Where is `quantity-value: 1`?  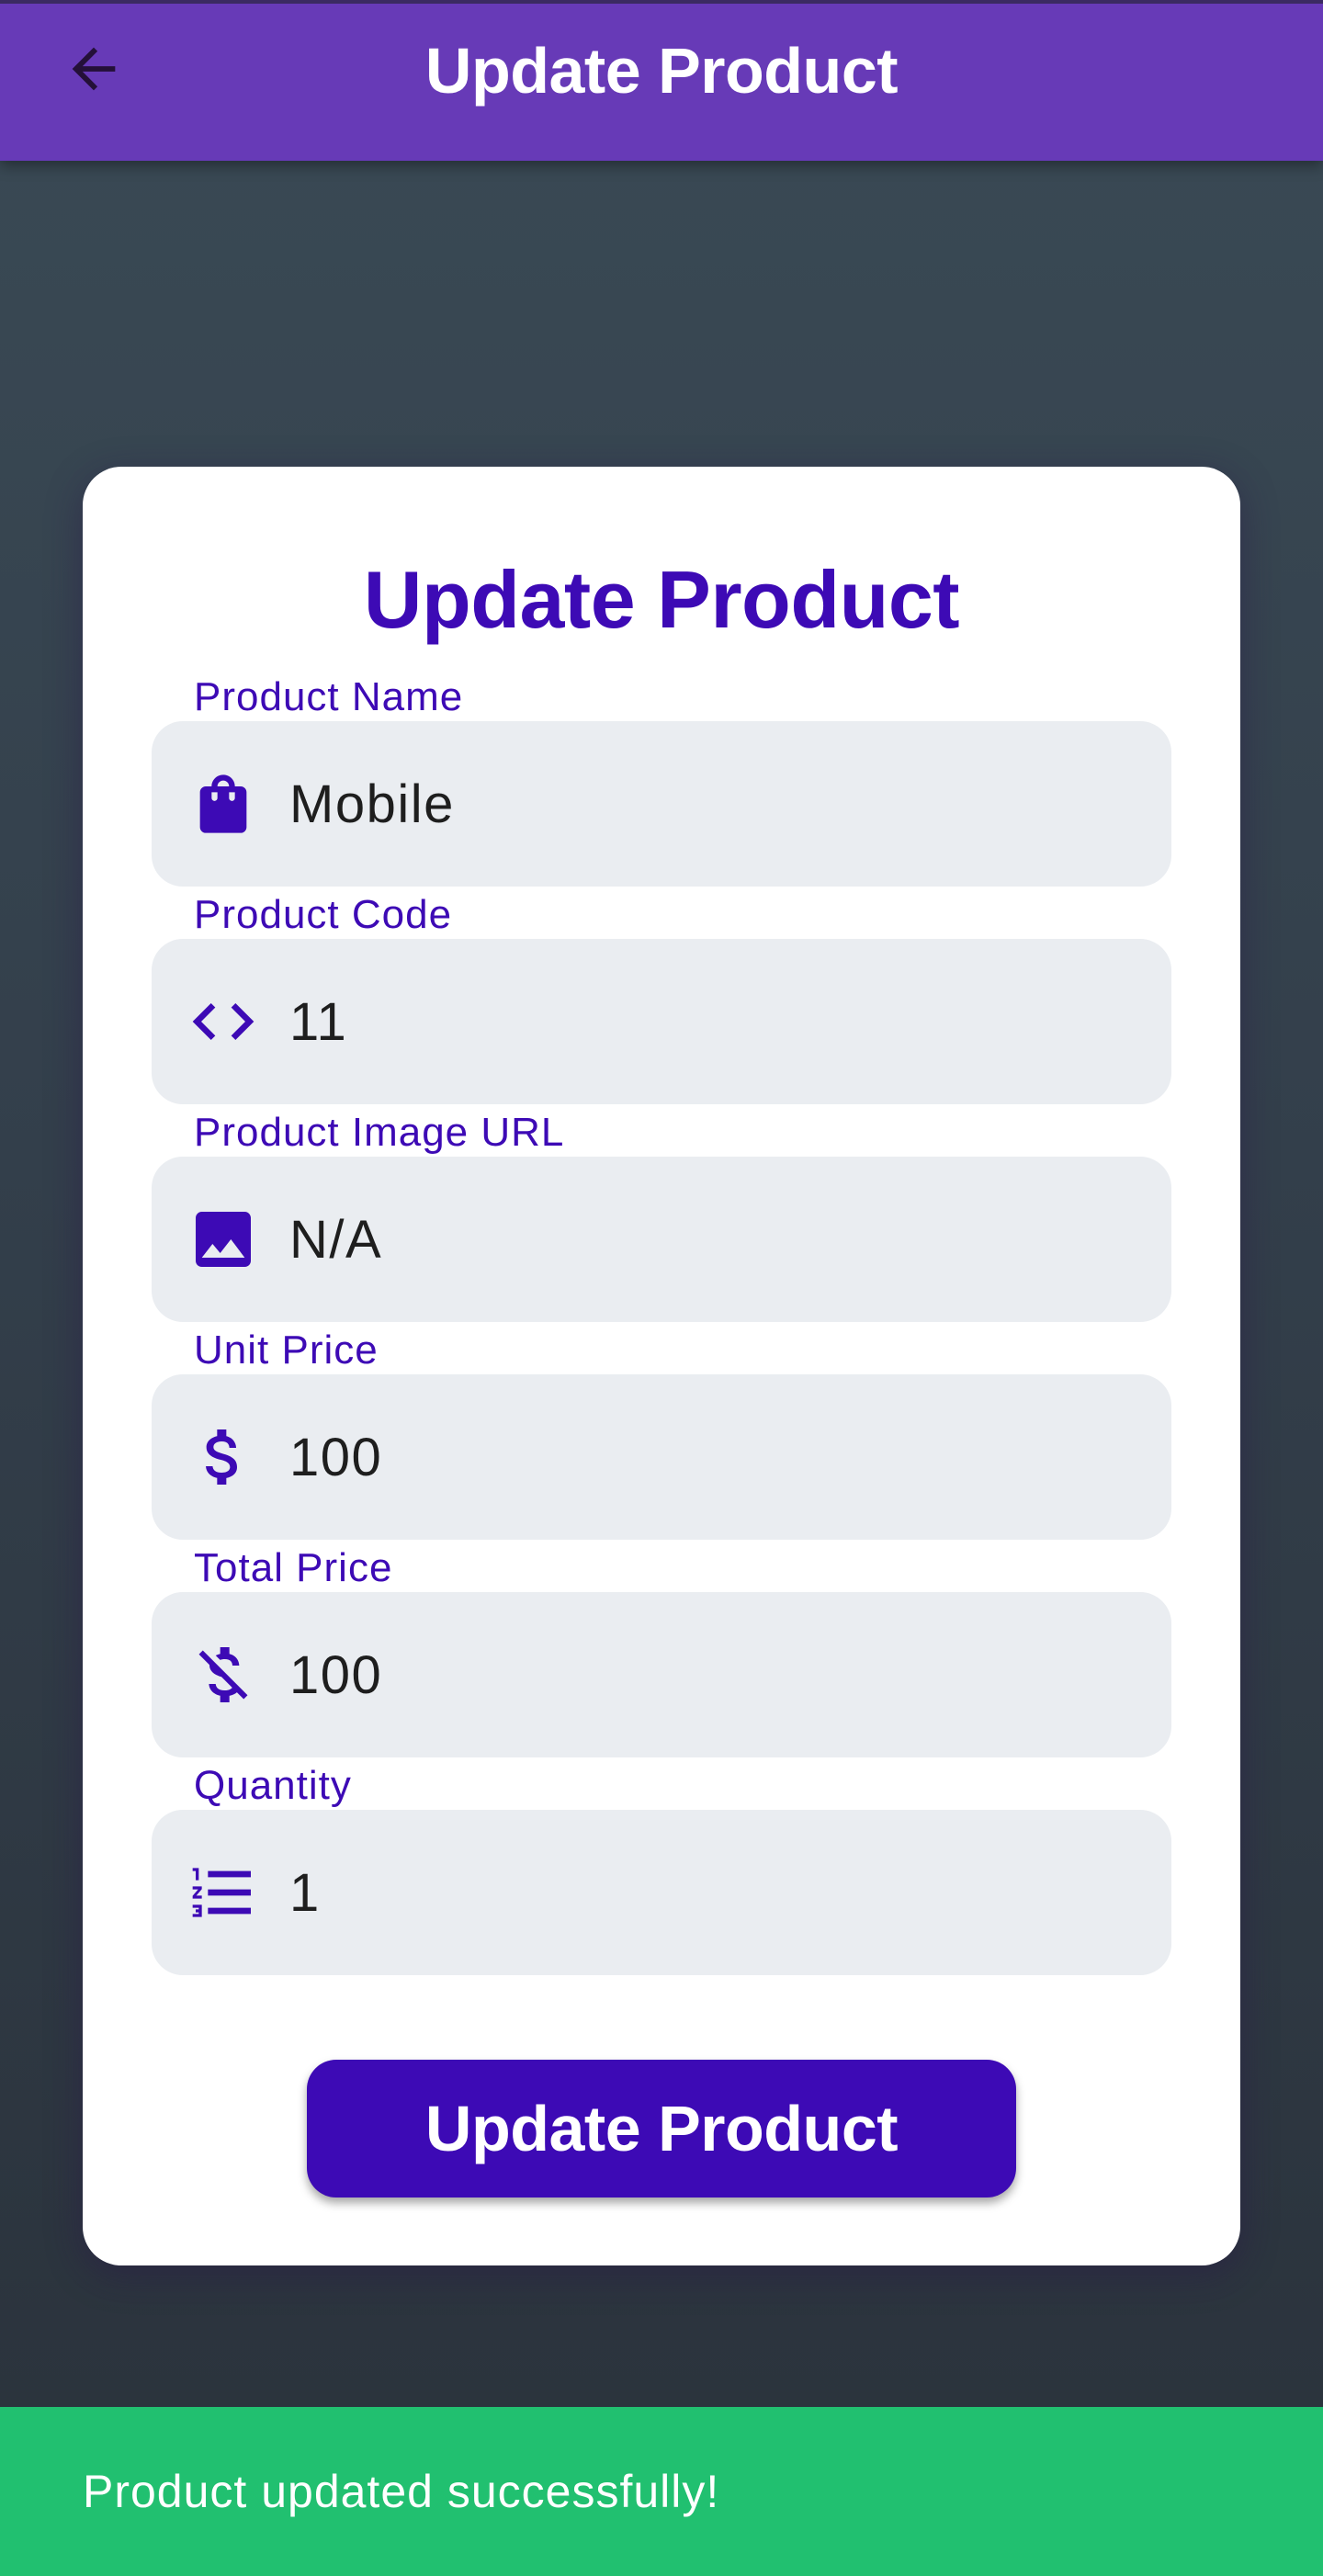
quantity-value: 1 is located at coordinates (305, 1893).